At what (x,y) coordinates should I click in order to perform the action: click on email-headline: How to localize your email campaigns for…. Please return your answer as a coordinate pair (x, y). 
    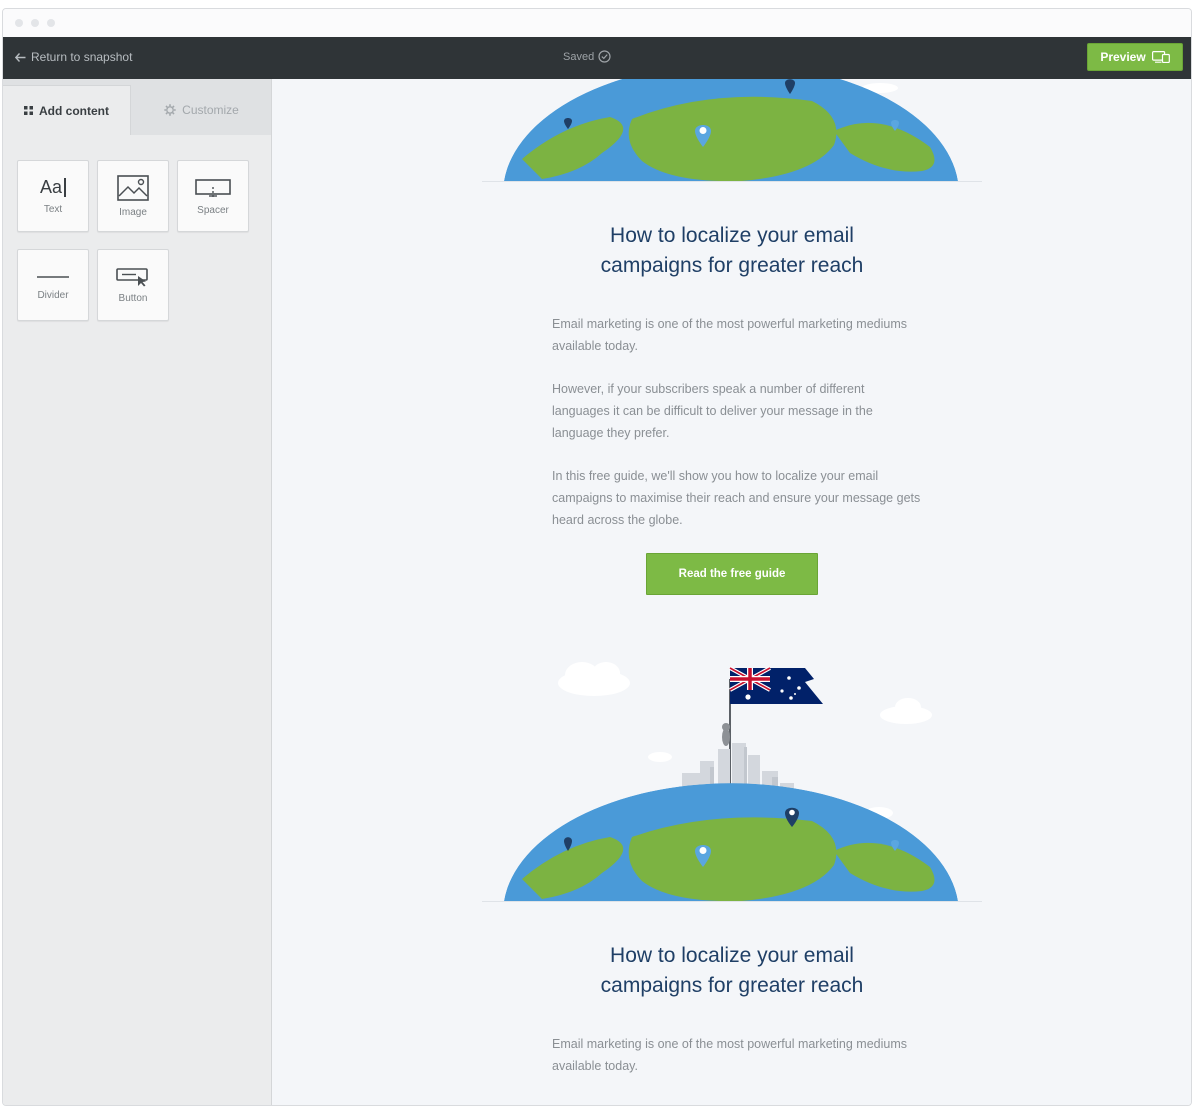
    Looking at the image, I should click on (732, 251).